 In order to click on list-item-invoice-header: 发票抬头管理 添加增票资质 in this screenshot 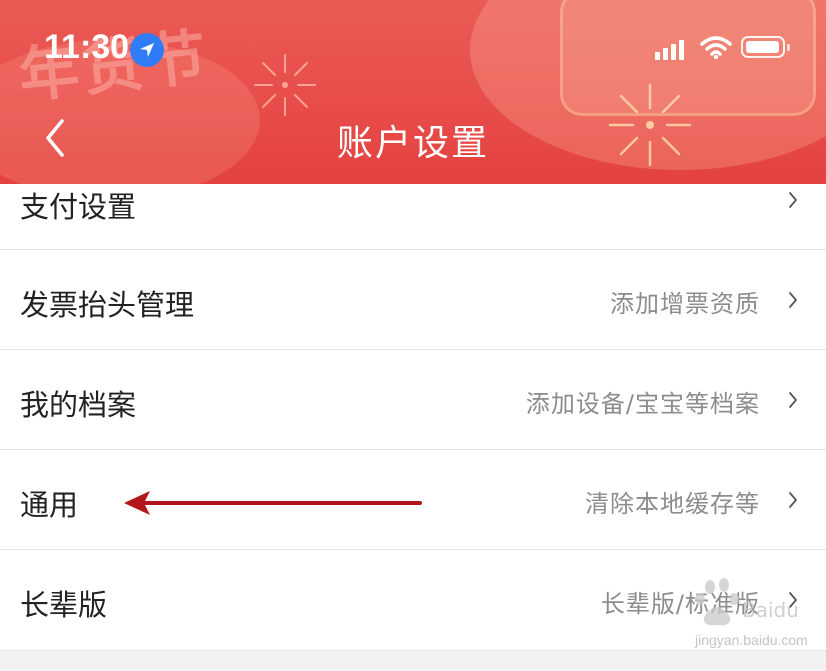, I will do `click(413, 300)`.